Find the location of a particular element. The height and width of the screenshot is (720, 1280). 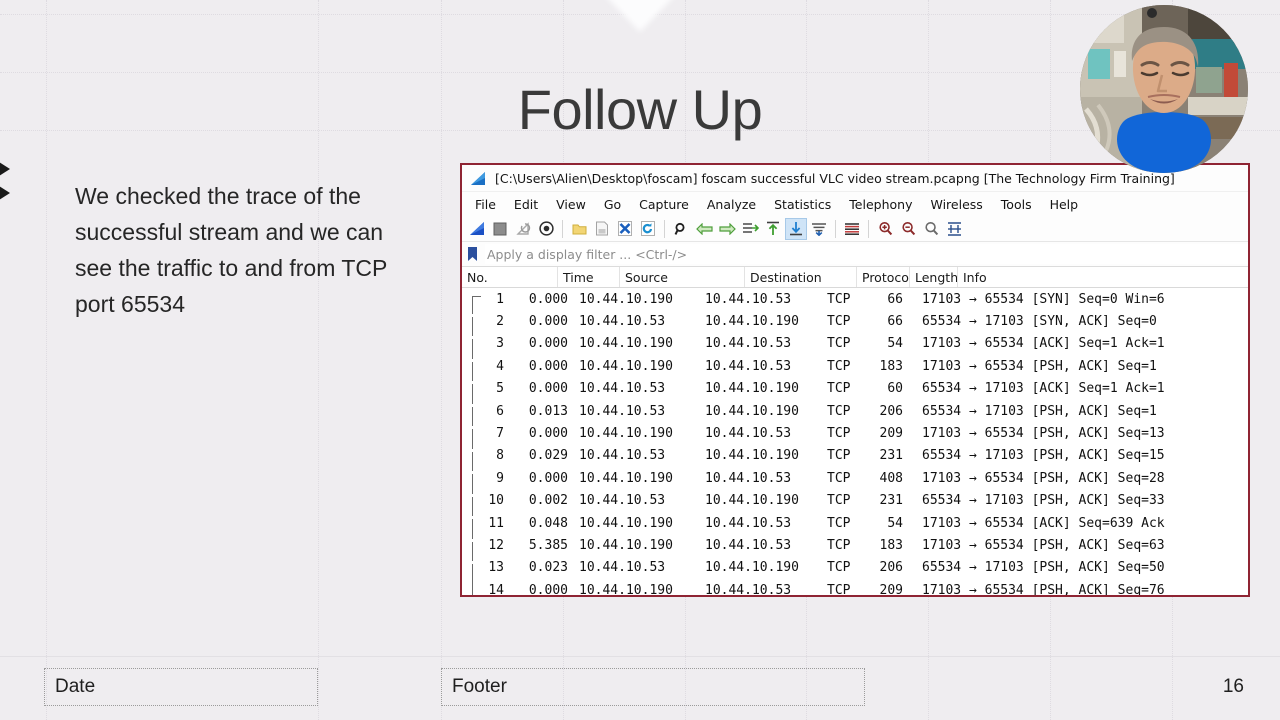

go-to-packet-icon is located at coordinates (750, 229).